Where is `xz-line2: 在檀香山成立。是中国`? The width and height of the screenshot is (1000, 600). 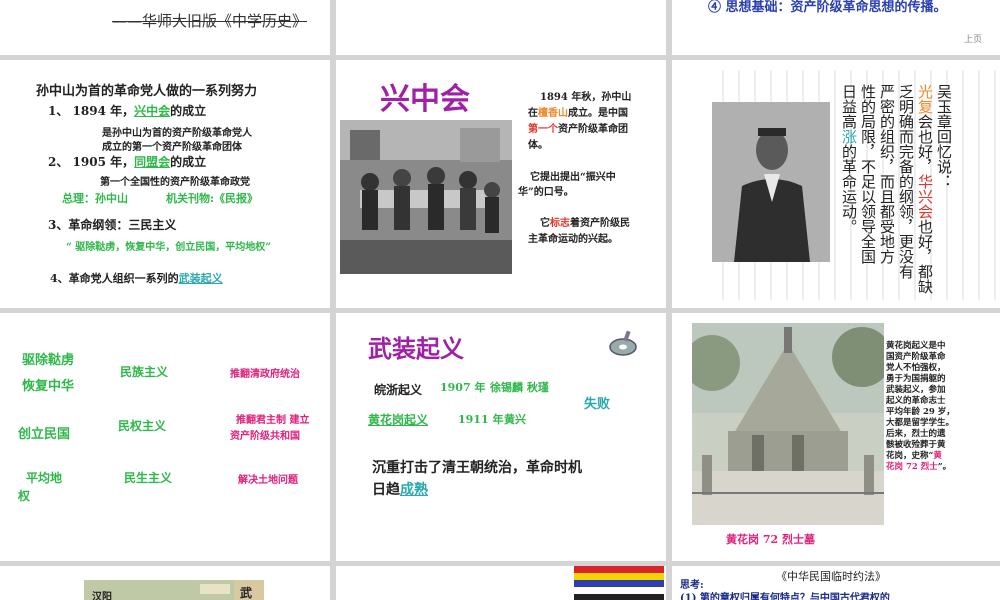
xz-line2: 在檀香山成立。是中国 is located at coordinates (578, 111).